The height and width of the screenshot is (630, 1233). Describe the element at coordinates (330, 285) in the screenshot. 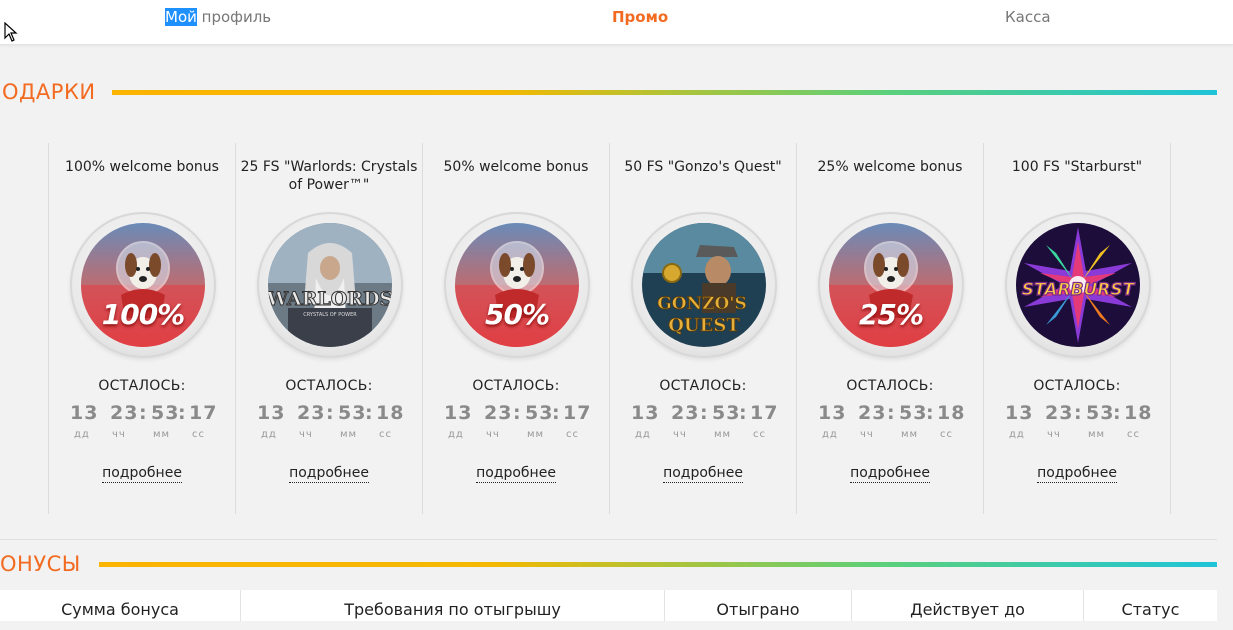

I see `warlords-badge-icon: WARLORDS CRYSTALS OF POWER` at that location.